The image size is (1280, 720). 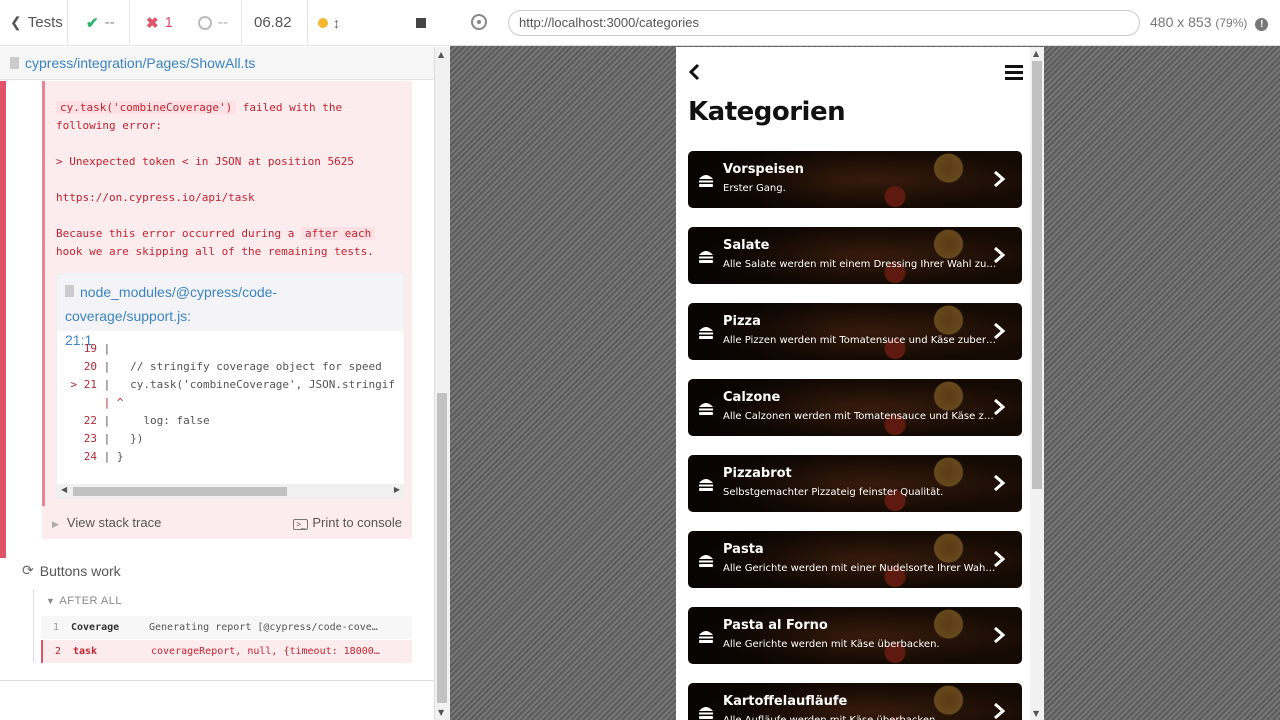 I want to click on caret-right-icon: ▶, so click(x=55, y=524).